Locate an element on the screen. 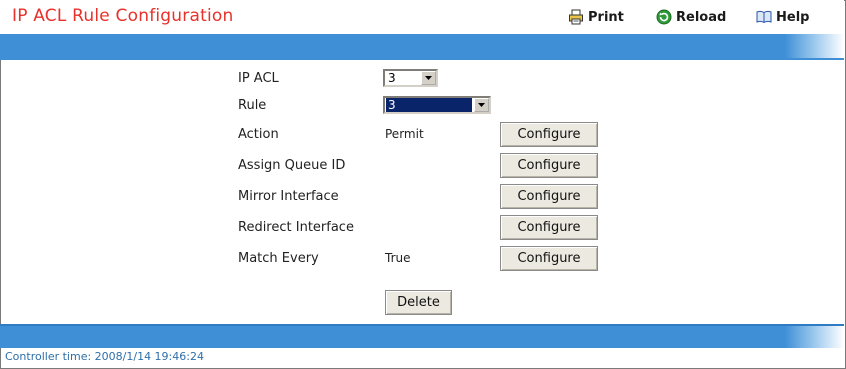  match-every-value: True is located at coordinates (398, 258).